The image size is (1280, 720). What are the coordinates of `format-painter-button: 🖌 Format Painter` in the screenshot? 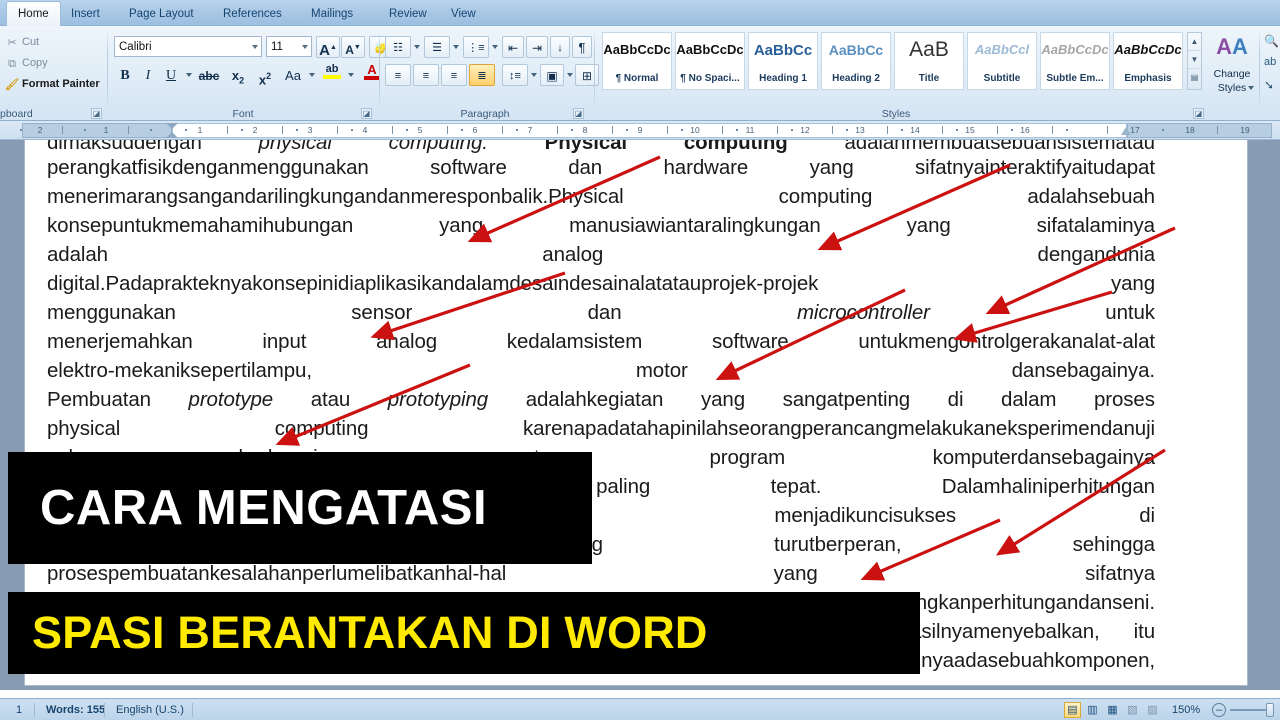 It's located at (52, 84).